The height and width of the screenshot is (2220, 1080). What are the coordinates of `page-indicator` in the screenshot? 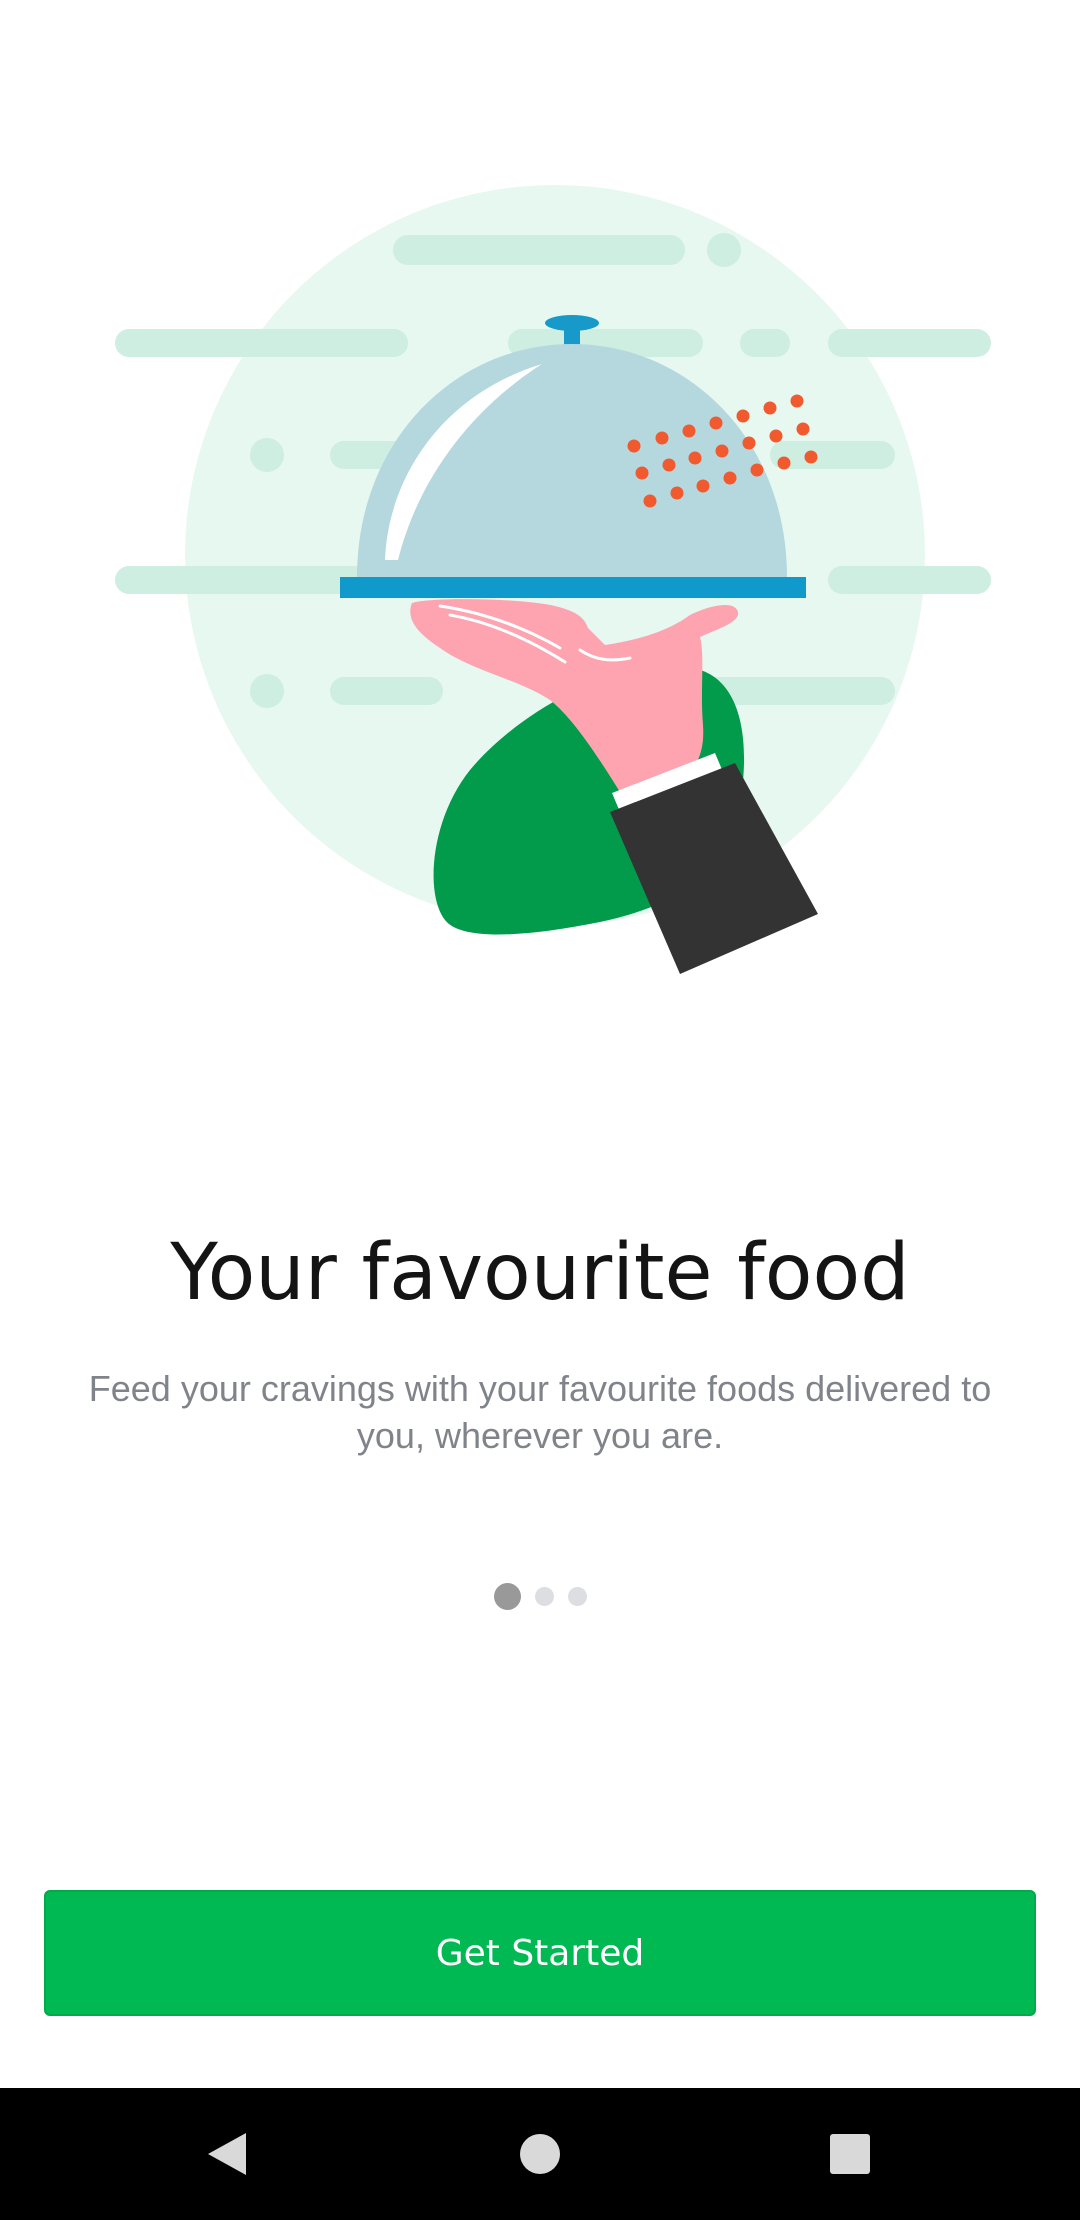 It's located at (540, 1596).